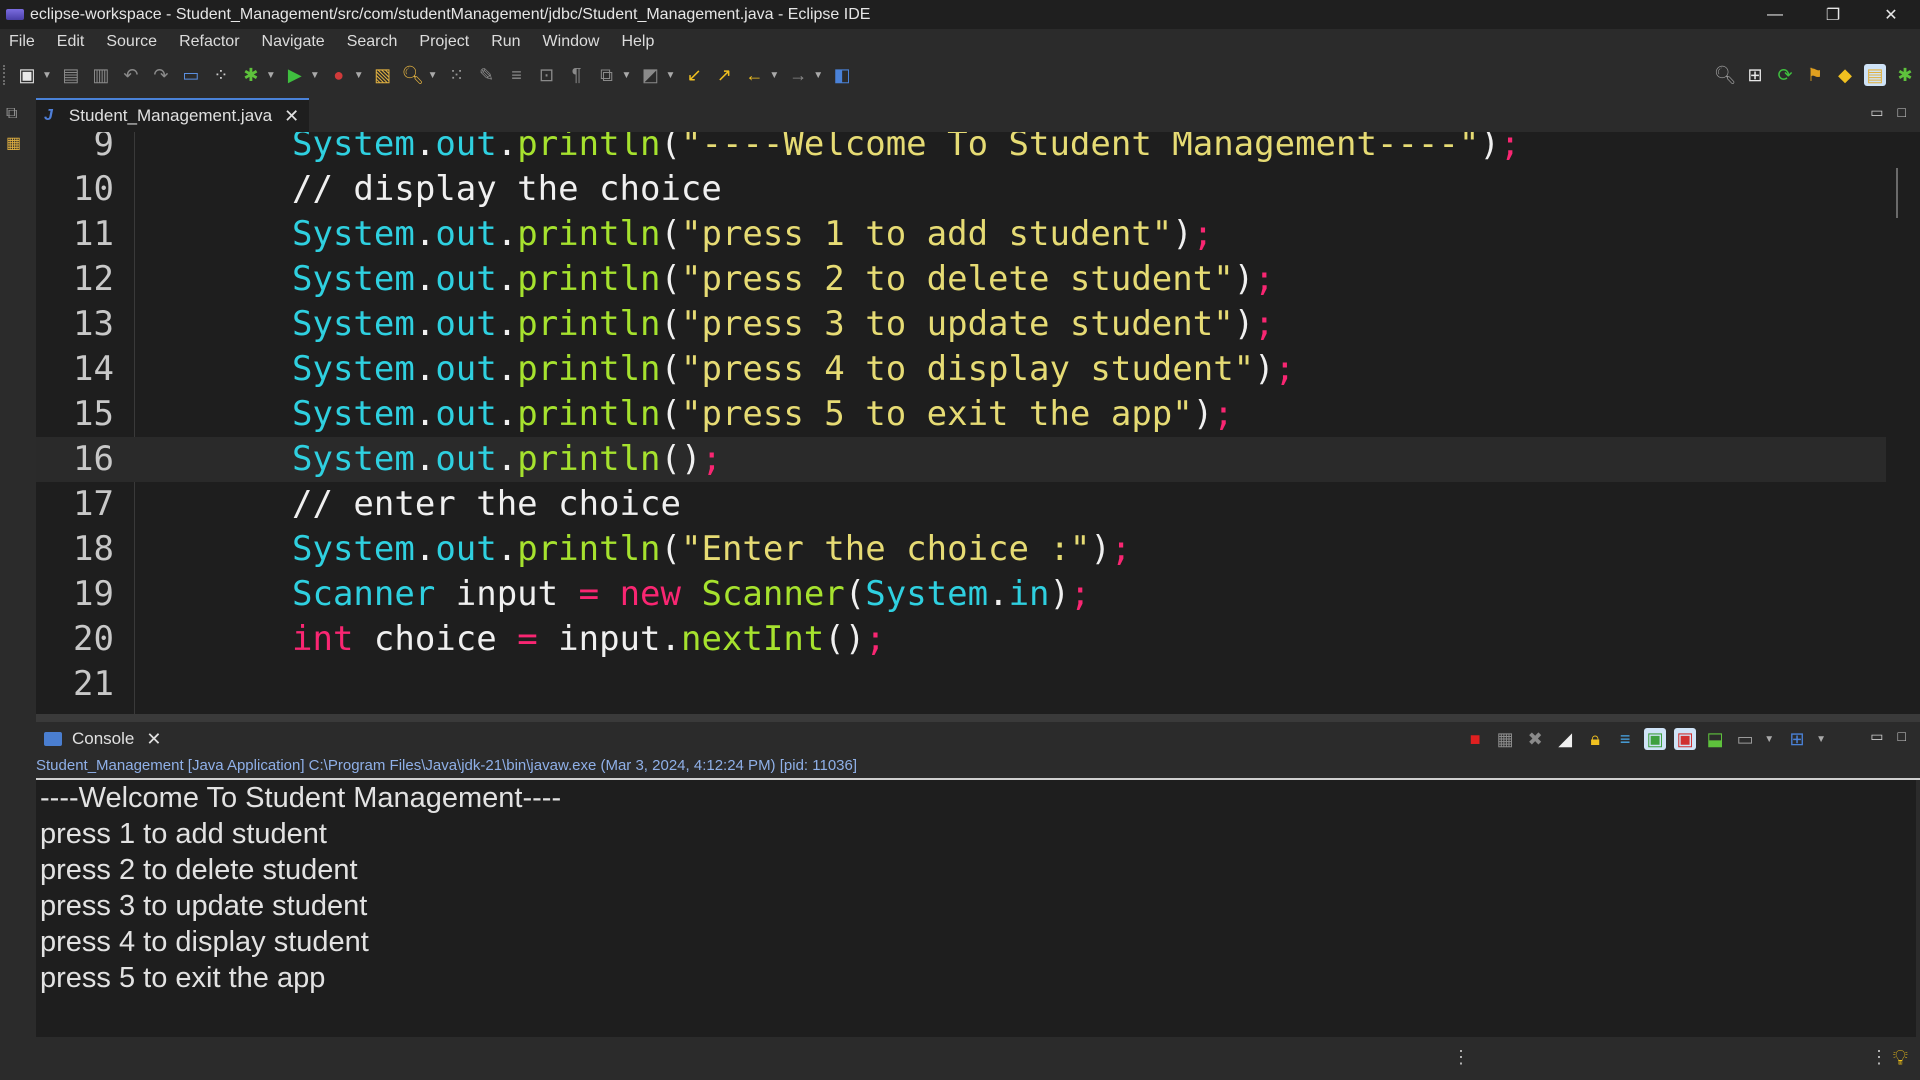  I want to click on show-stderr-icon: ▣, so click(1685, 739).